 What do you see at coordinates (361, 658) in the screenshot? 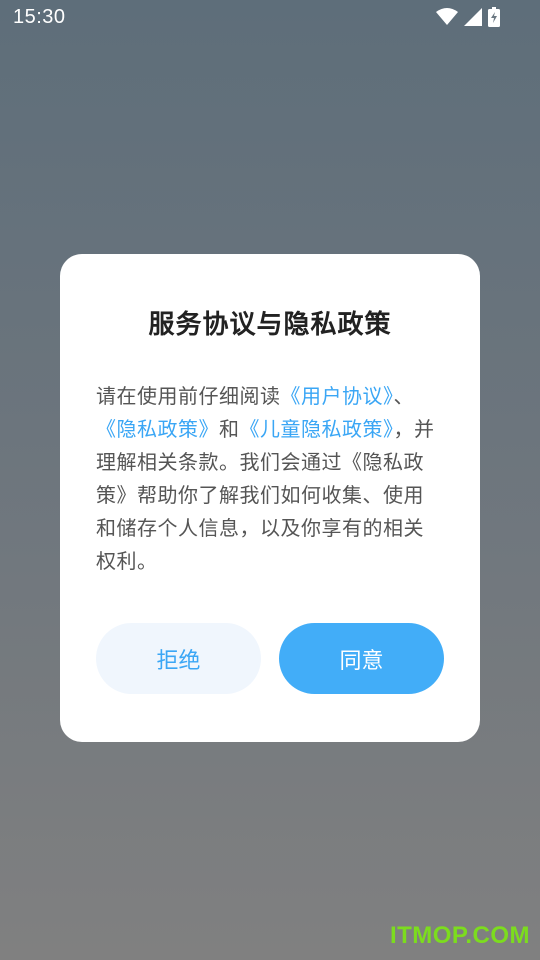
I see `agree-button: 同意` at bounding box center [361, 658].